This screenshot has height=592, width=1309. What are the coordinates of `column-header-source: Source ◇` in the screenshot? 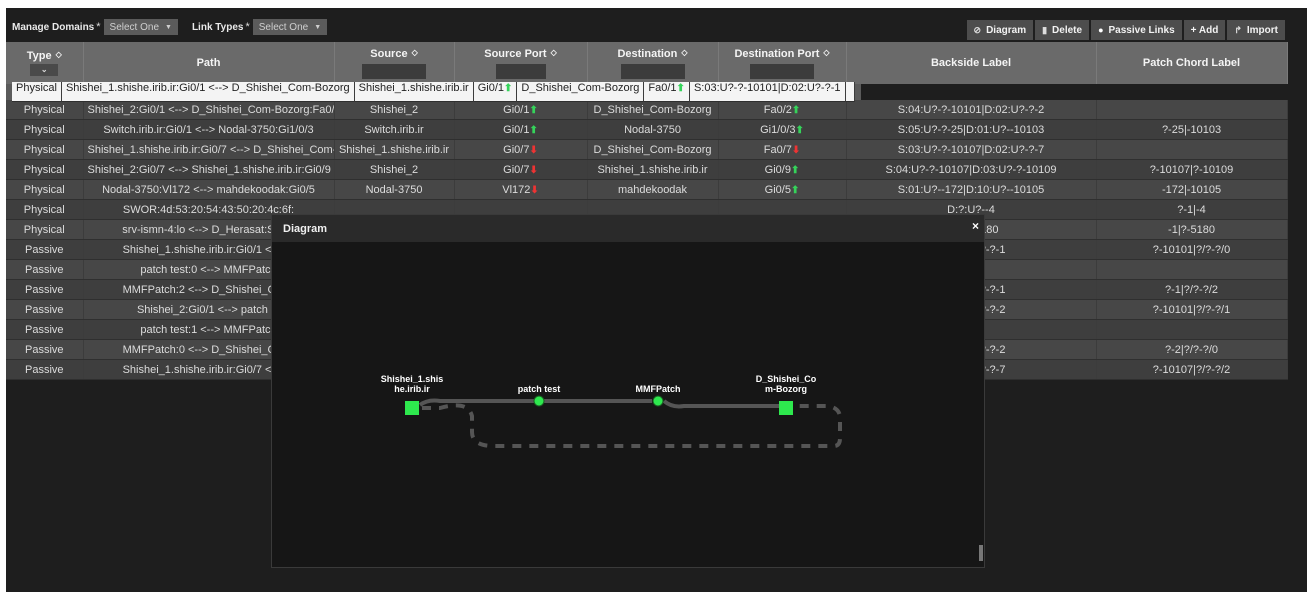 It's located at (394, 63).